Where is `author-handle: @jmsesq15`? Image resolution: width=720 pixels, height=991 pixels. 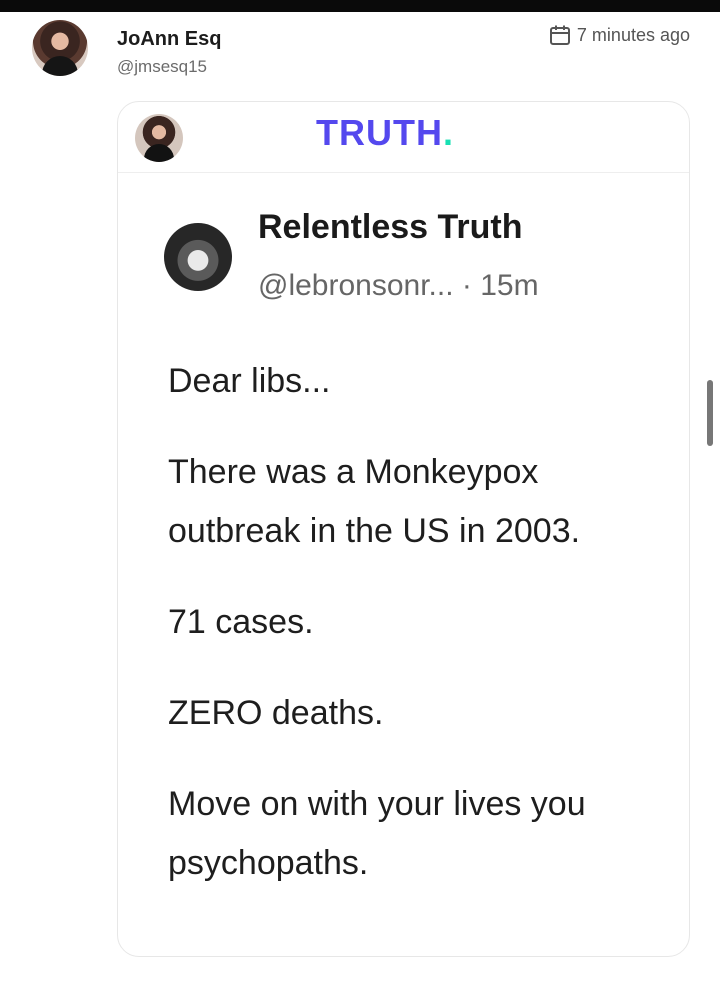 author-handle: @jmsesq15 is located at coordinates (162, 67).